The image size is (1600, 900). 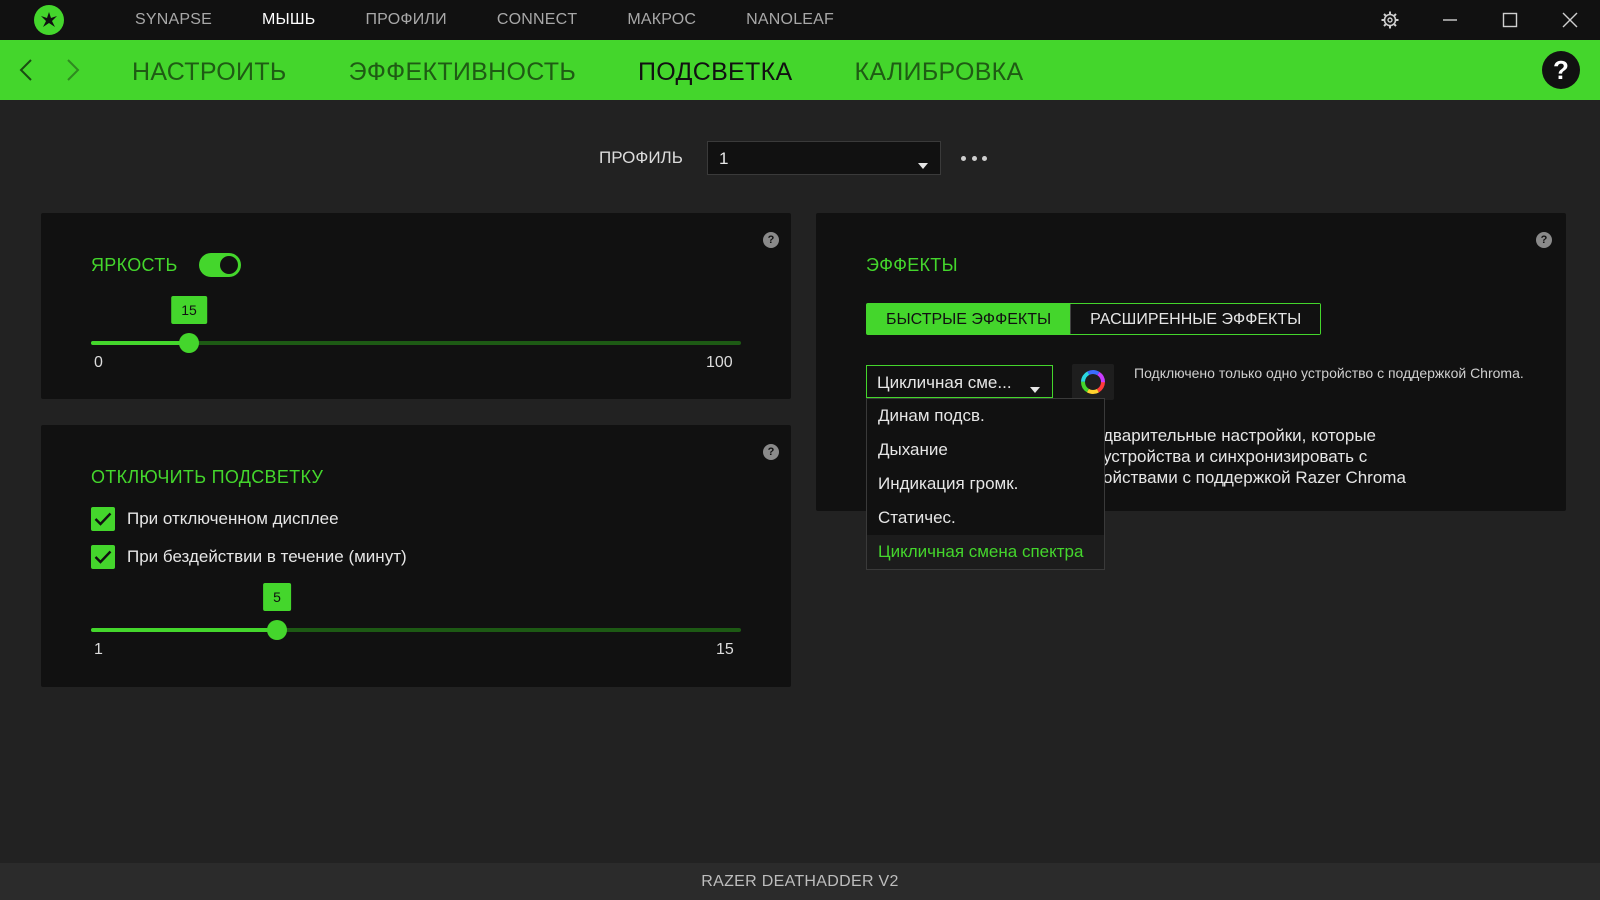 What do you see at coordinates (724, 158) in the screenshot?
I see `profile-value: 1` at bounding box center [724, 158].